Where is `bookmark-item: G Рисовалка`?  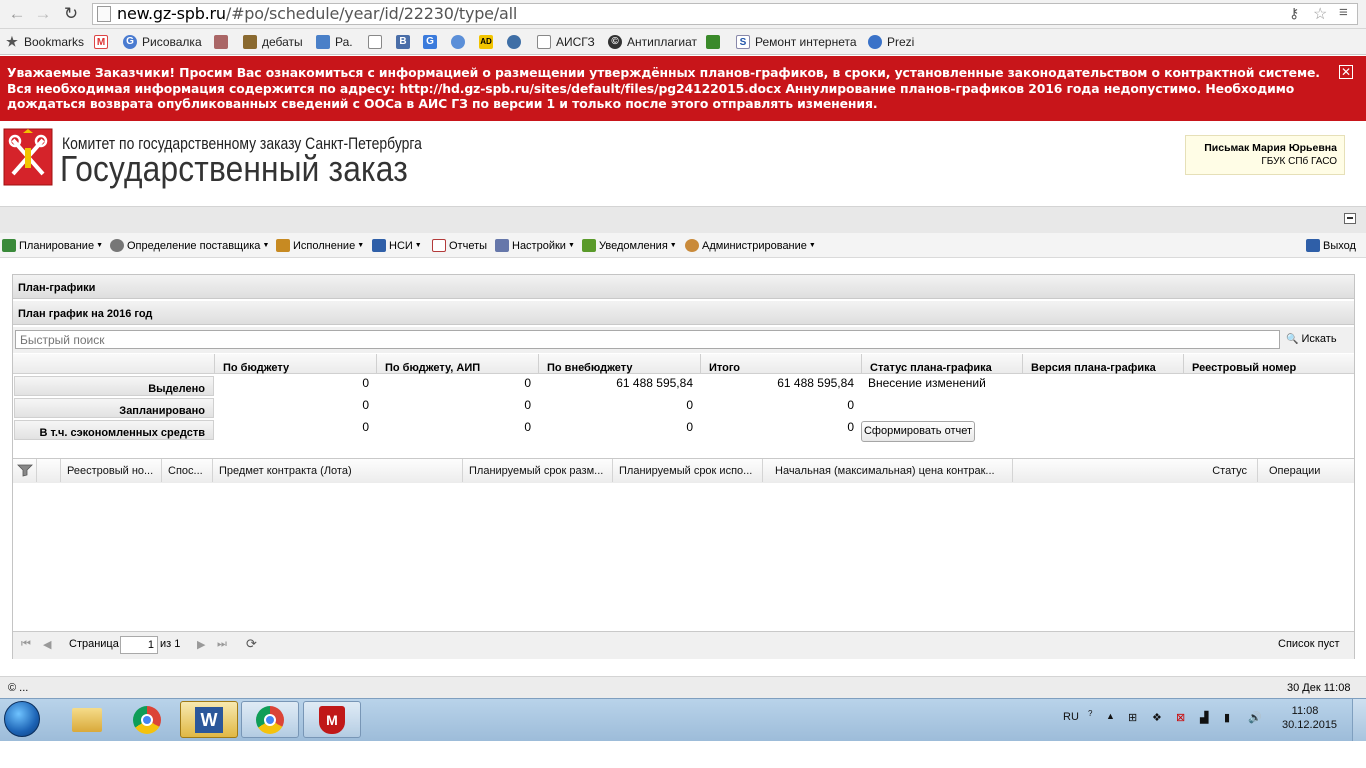 bookmark-item: G Рисовалка is located at coordinates (162, 41).